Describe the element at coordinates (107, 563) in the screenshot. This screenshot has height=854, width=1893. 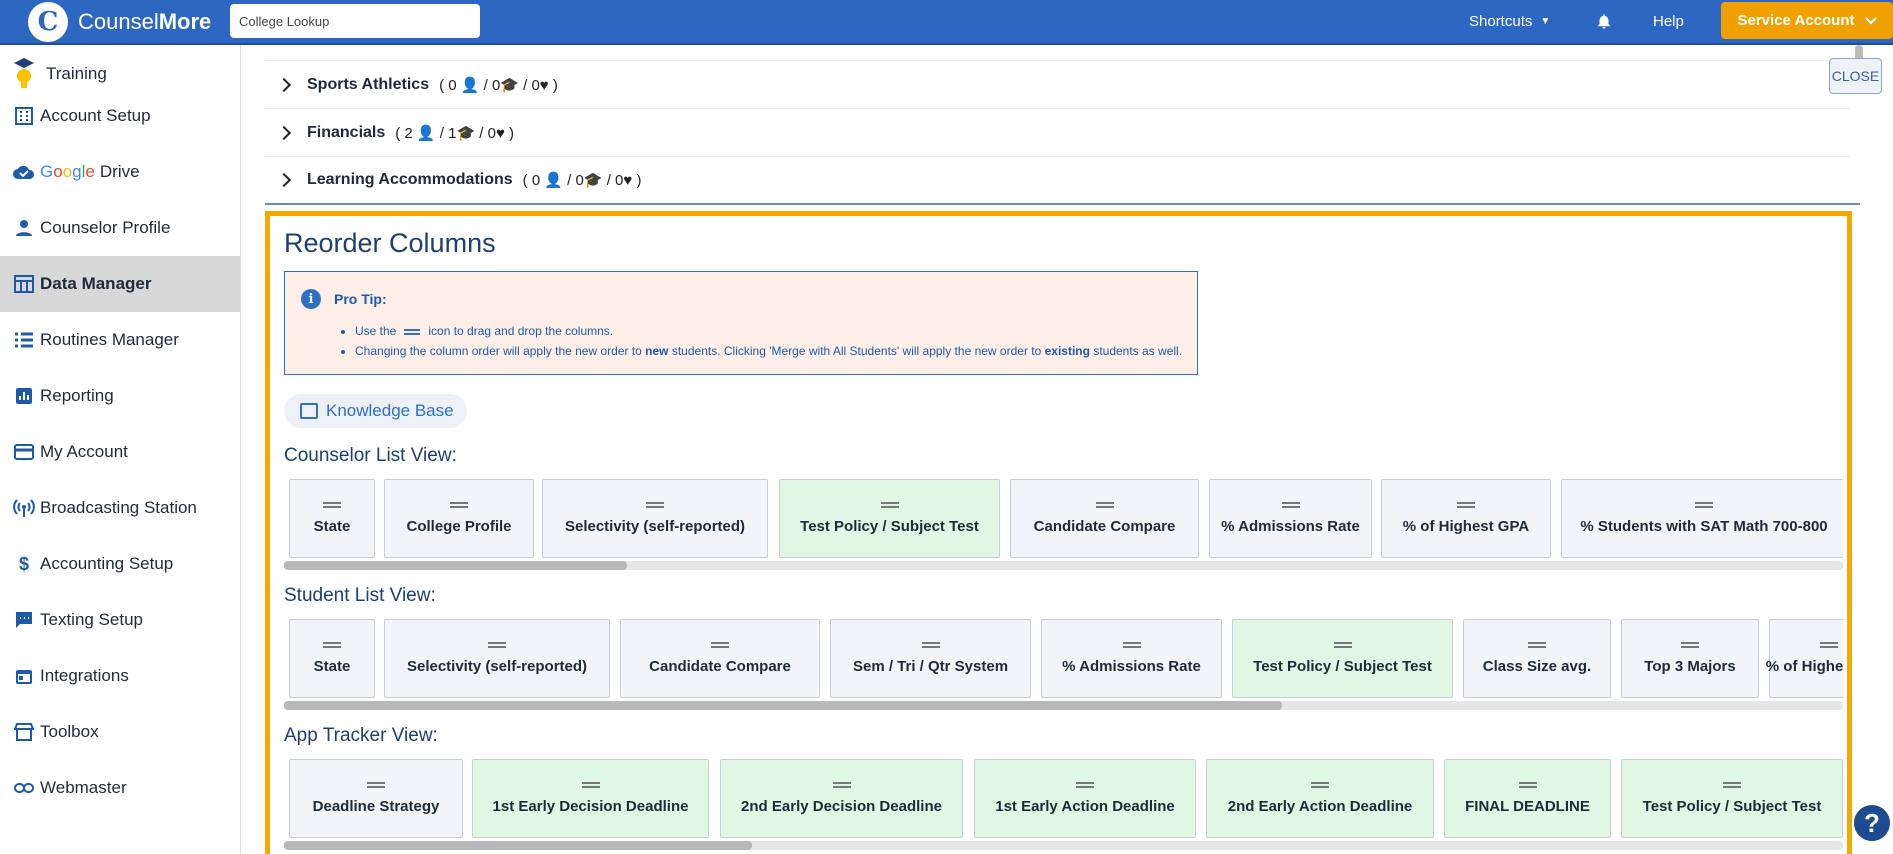
I see `sidebar-item-label: Accounting Setup` at that location.